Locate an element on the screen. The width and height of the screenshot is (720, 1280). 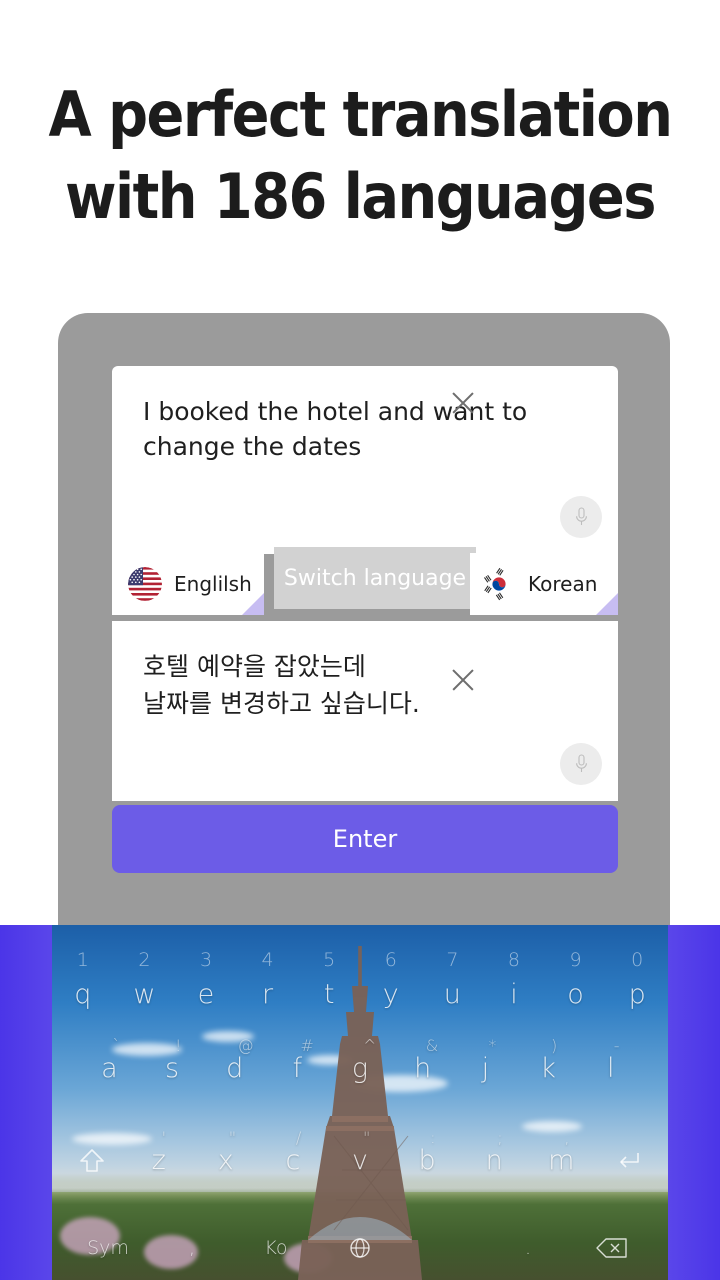
key-m: m, is located at coordinates (561, 1152).